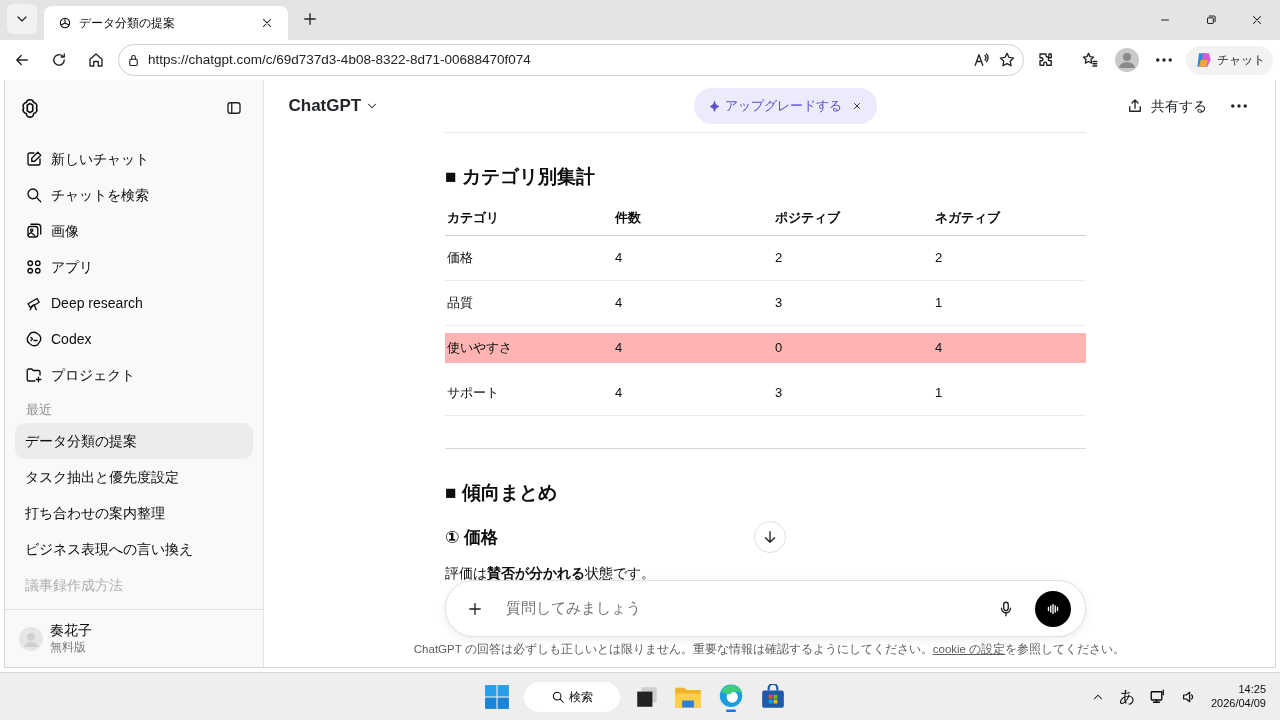  What do you see at coordinates (68, 647) in the screenshot?
I see `plan-label: 無料版` at bounding box center [68, 647].